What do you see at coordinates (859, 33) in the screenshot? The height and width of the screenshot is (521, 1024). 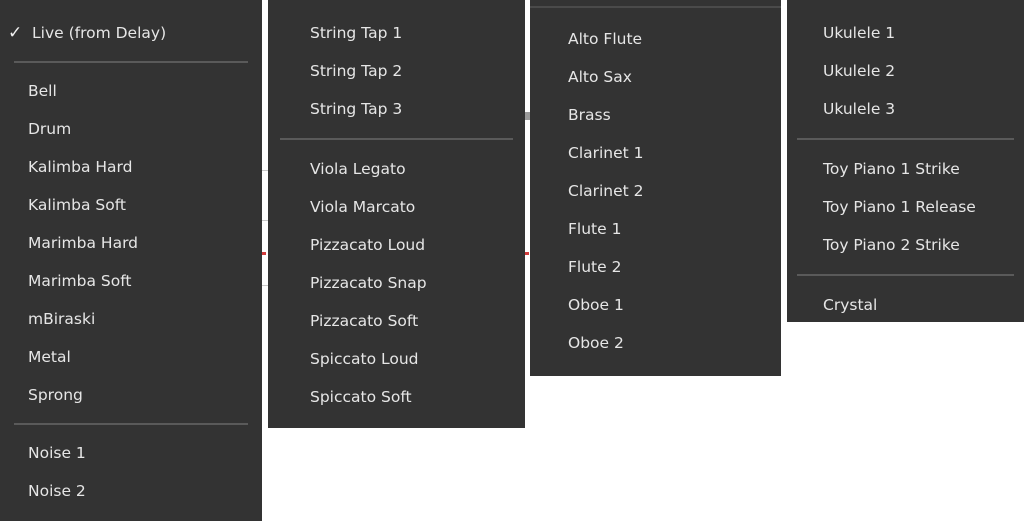 I see `menu-item-label: Ukulele 1` at bounding box center [859, 33].